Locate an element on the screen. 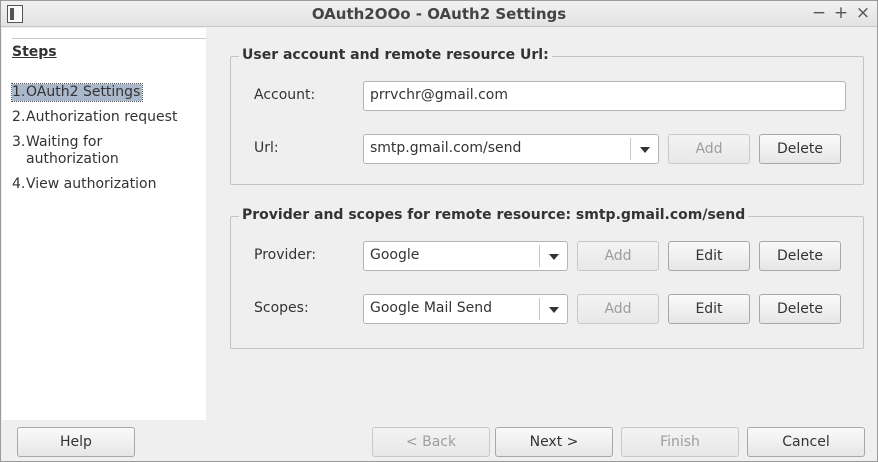  minimize-icon: − is located at coordinates (819, 13).